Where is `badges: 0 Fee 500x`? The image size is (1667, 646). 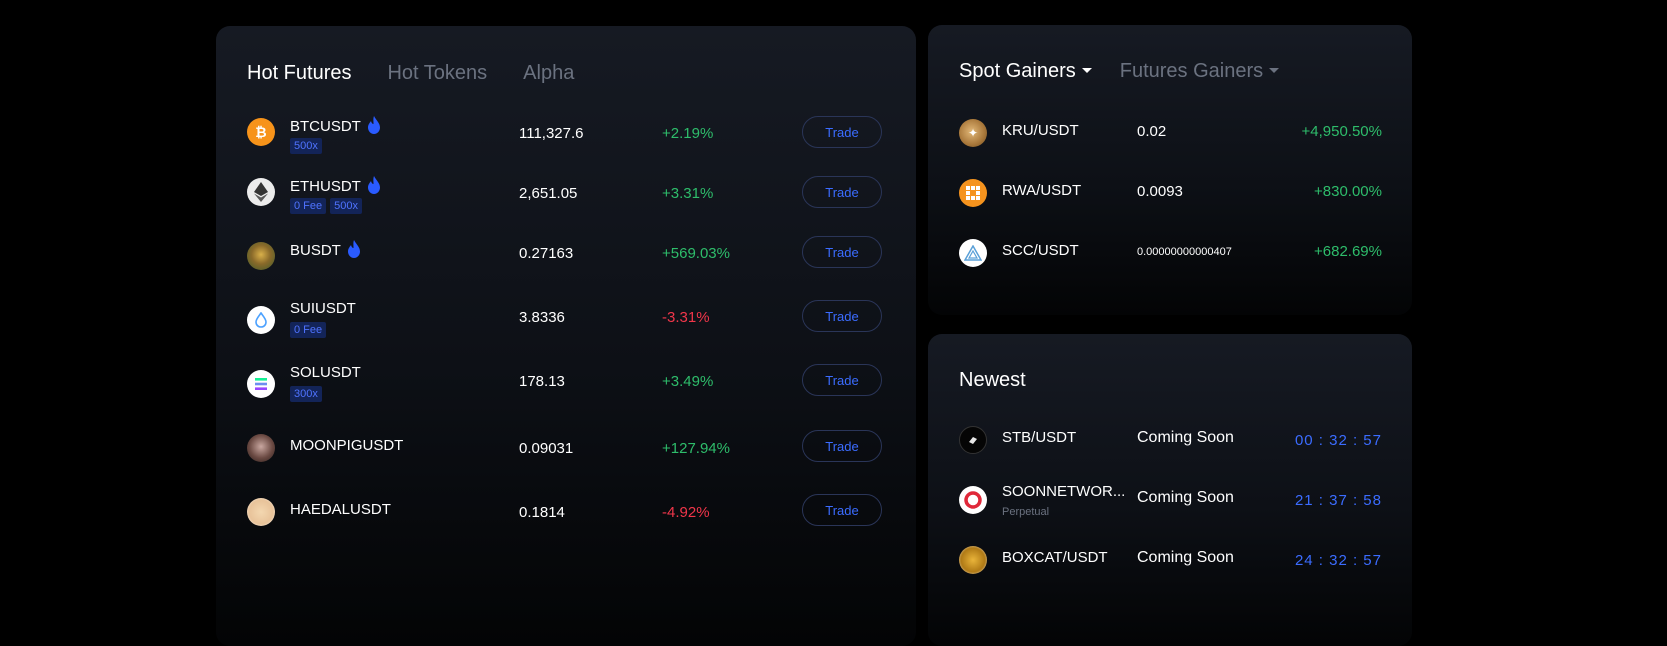 badges: 0 Fee 500x is located at coordinates (328, 206).